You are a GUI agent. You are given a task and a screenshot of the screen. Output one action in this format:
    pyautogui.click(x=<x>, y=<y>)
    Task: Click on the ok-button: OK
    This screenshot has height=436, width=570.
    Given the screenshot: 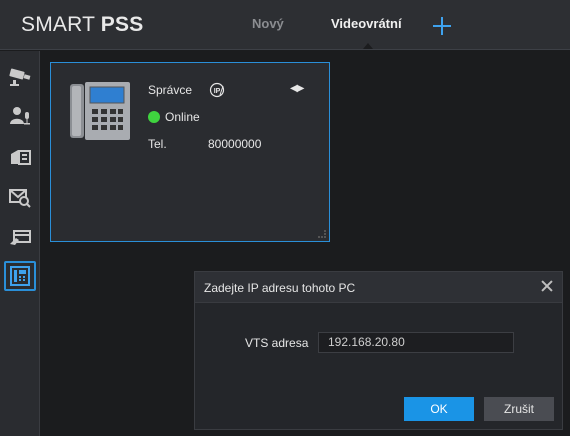 What is the action you would take?
    pyautogui.click(x=439, y=409)
    